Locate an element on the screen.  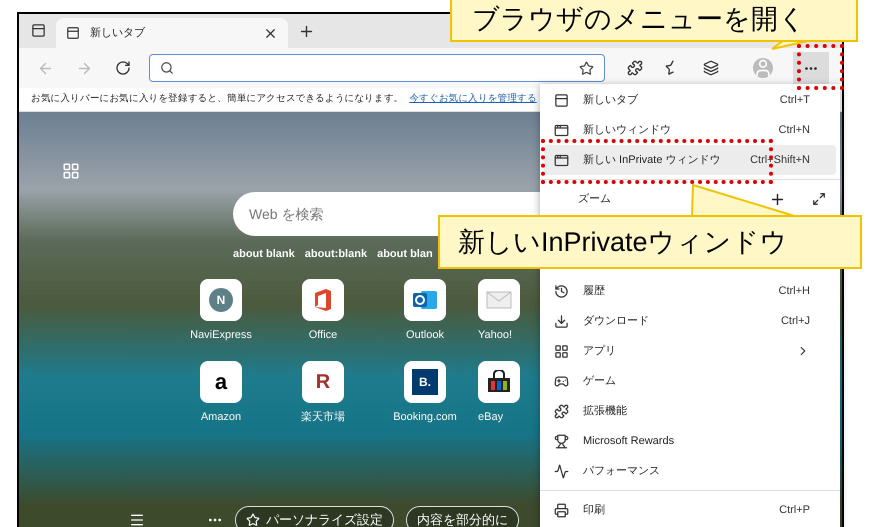
shortcut-text: Ctrl+H is located at coordinates (794, 291).